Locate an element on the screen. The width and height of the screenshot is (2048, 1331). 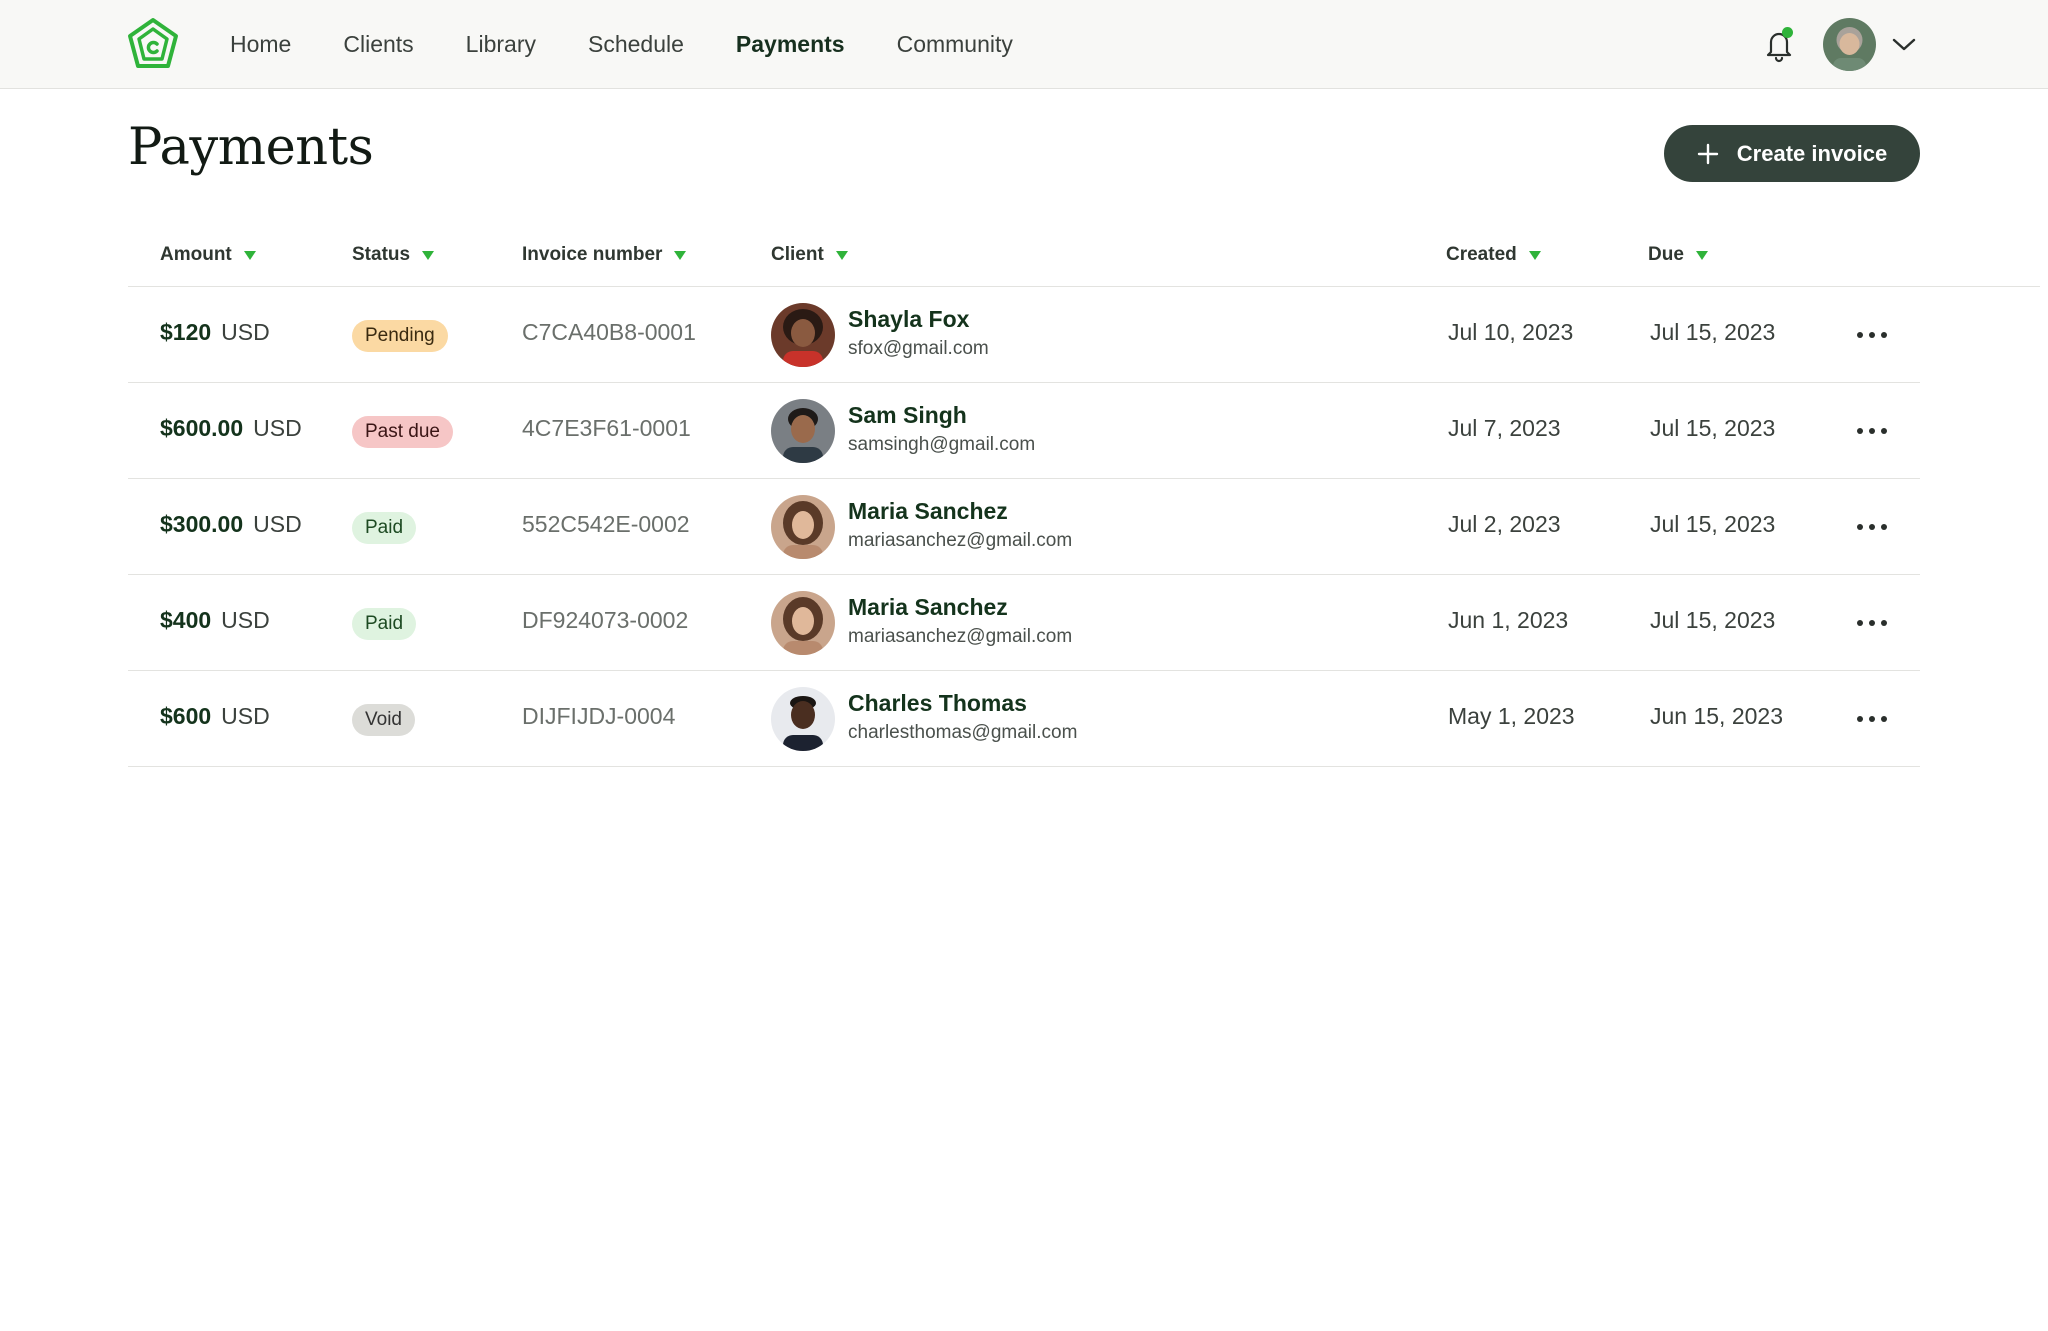
client-name: Shayla Fox is located at coordinates (908, 319).